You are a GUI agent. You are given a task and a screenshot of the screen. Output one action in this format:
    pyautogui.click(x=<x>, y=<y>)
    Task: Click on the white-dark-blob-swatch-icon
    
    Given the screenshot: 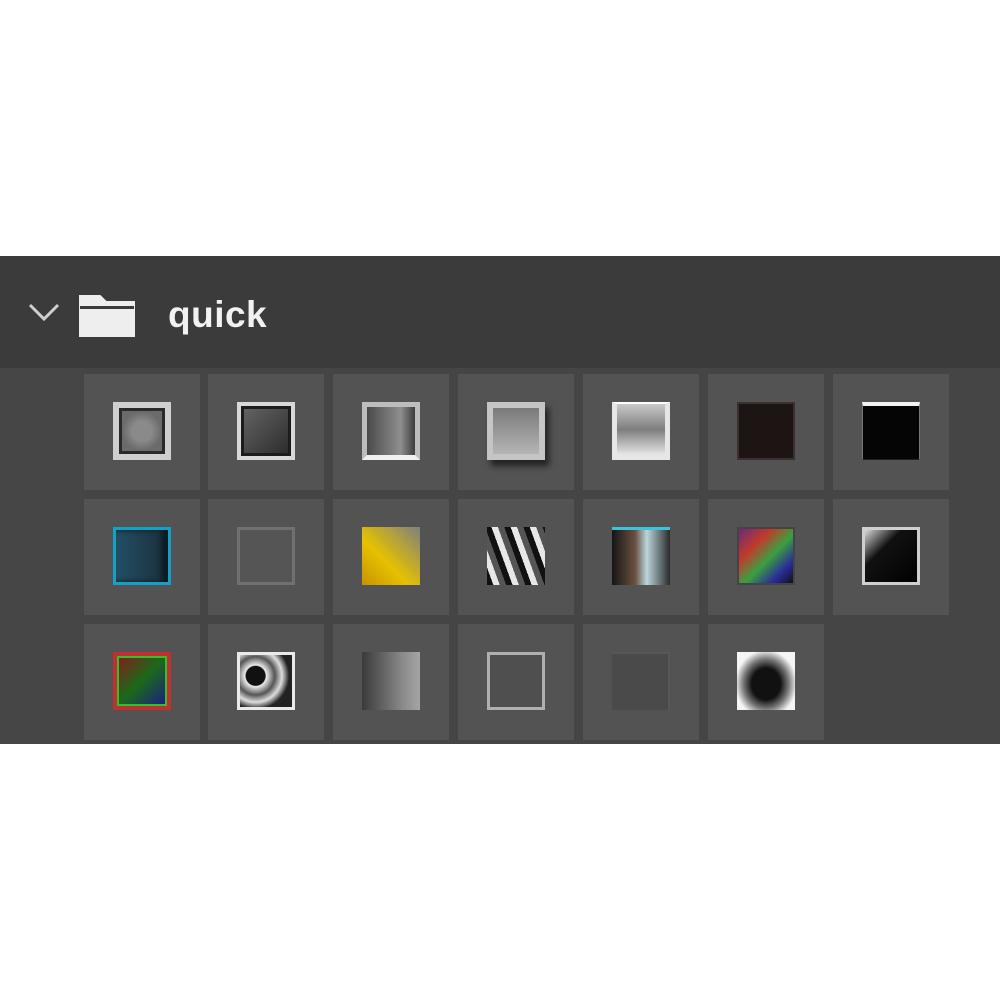 What is the action you would take?
    pyautogui.click(x=766, y=681)
    